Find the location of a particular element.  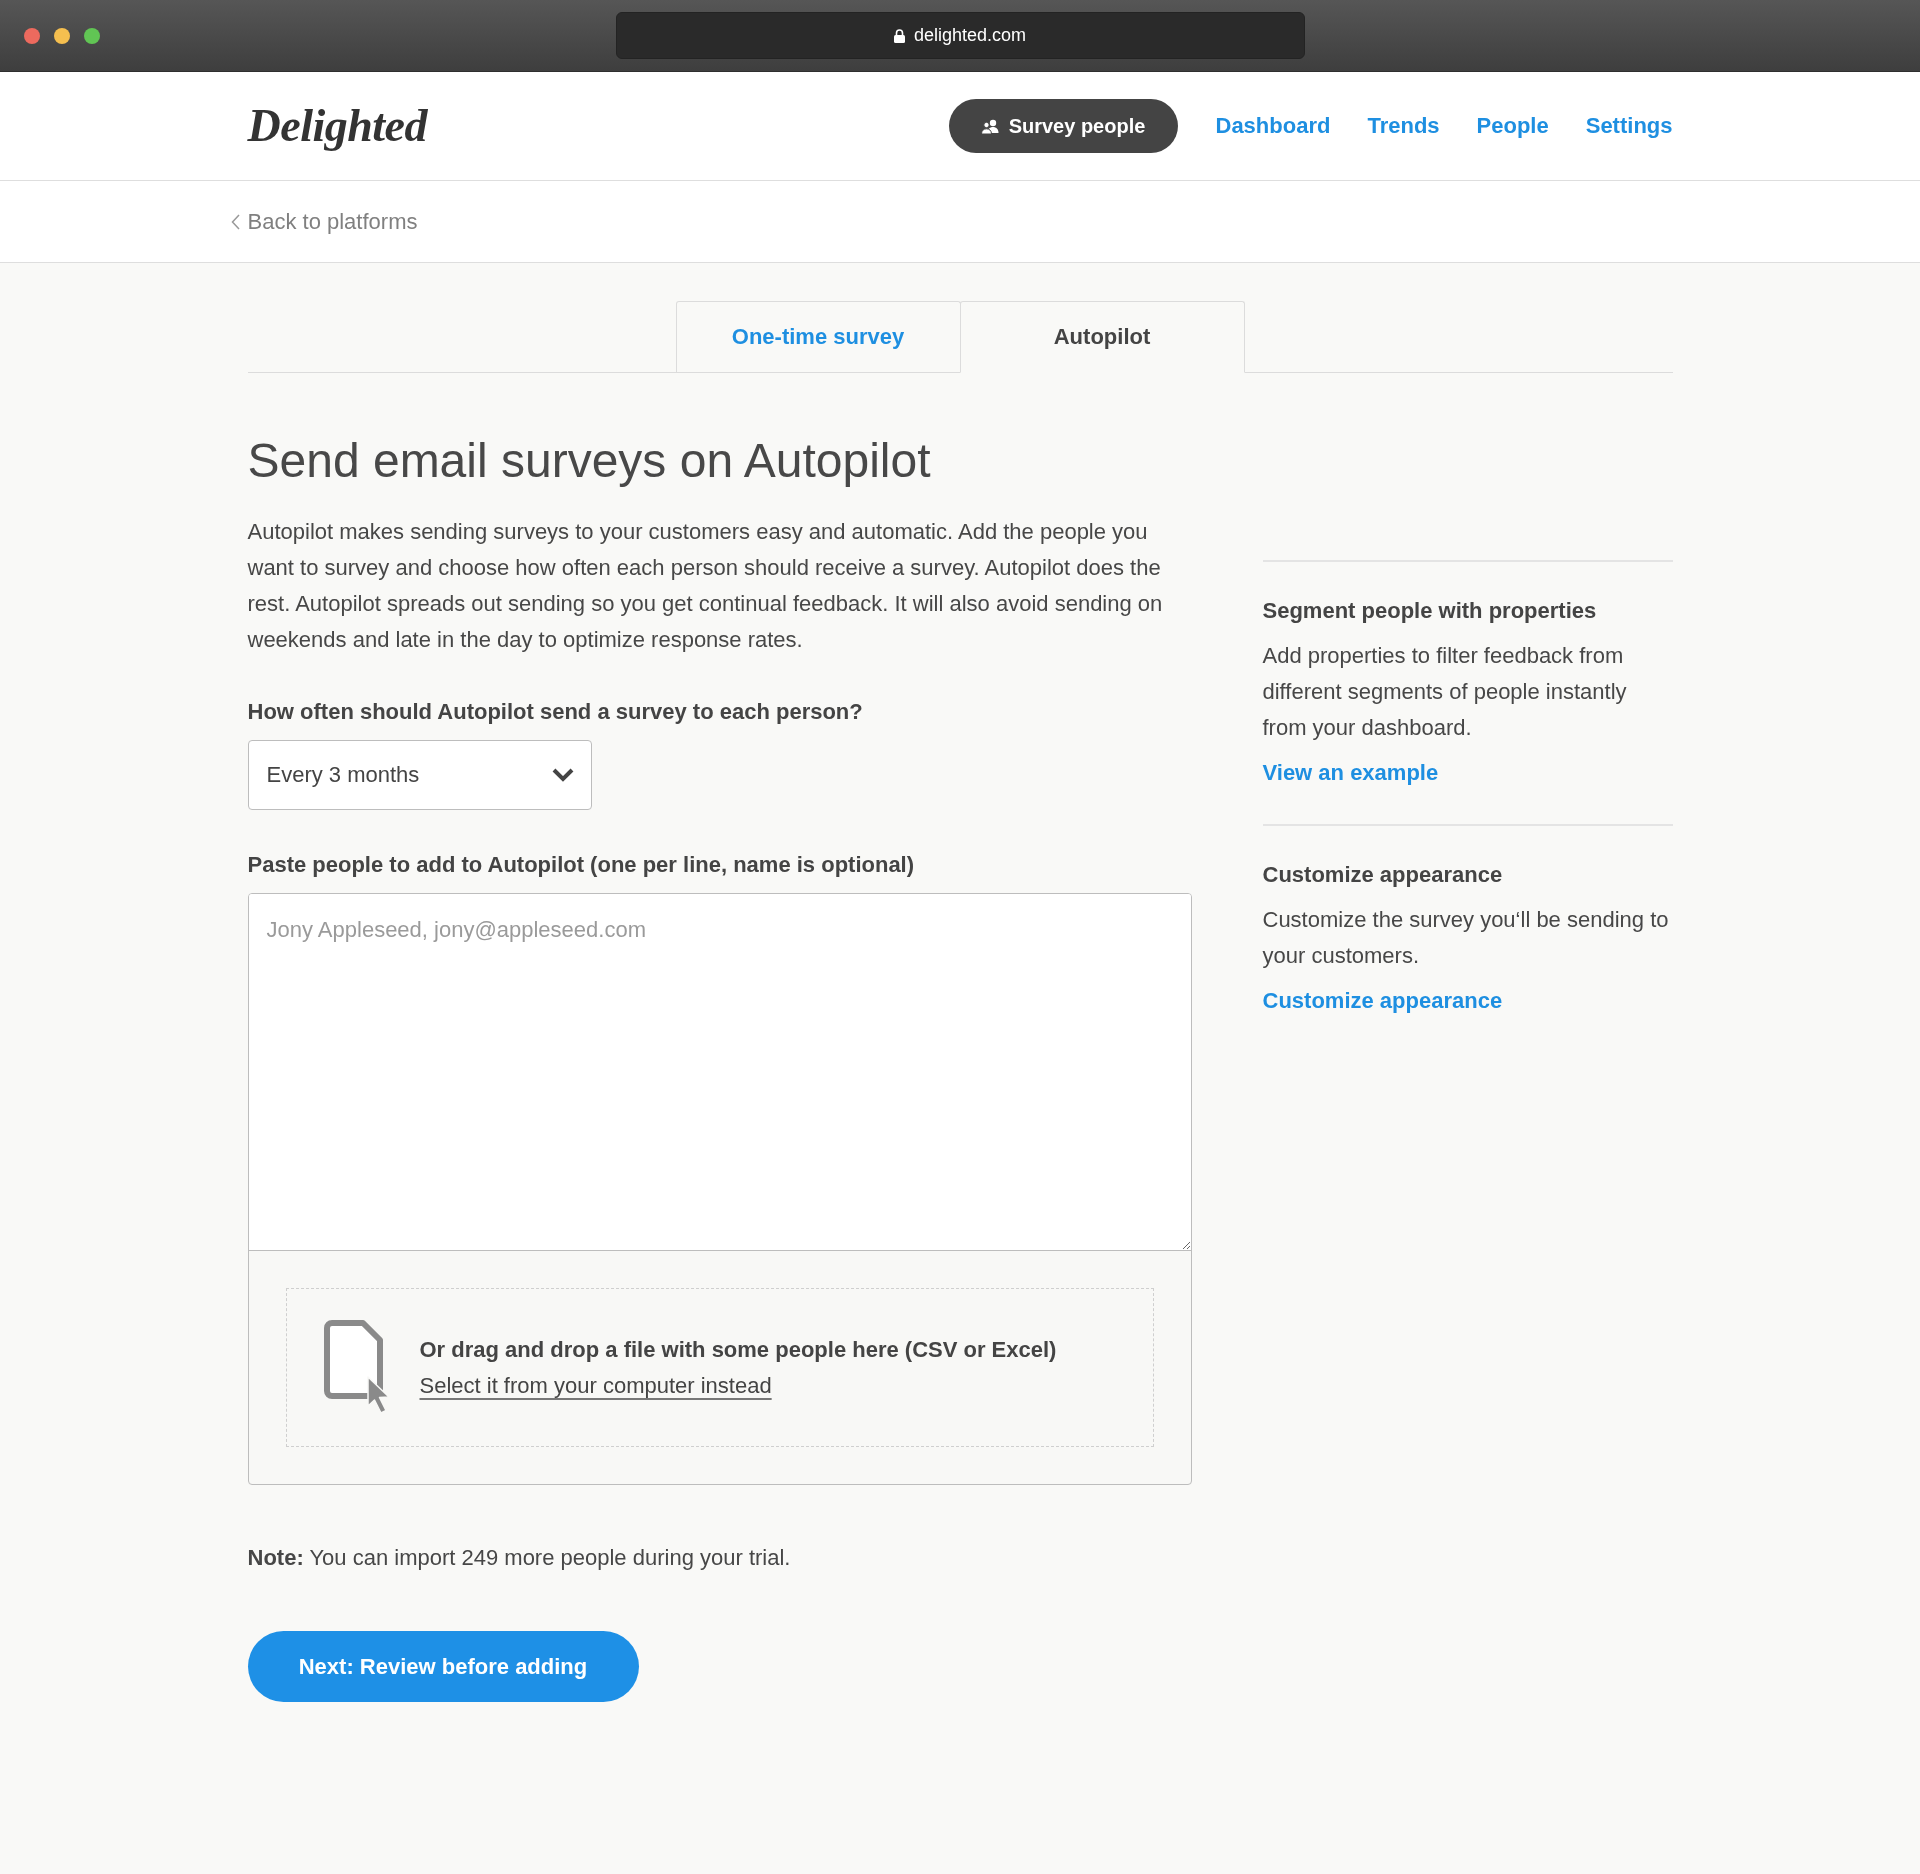

page-title: Send email surveys on Autopilot is located at coordinates (589, 461).